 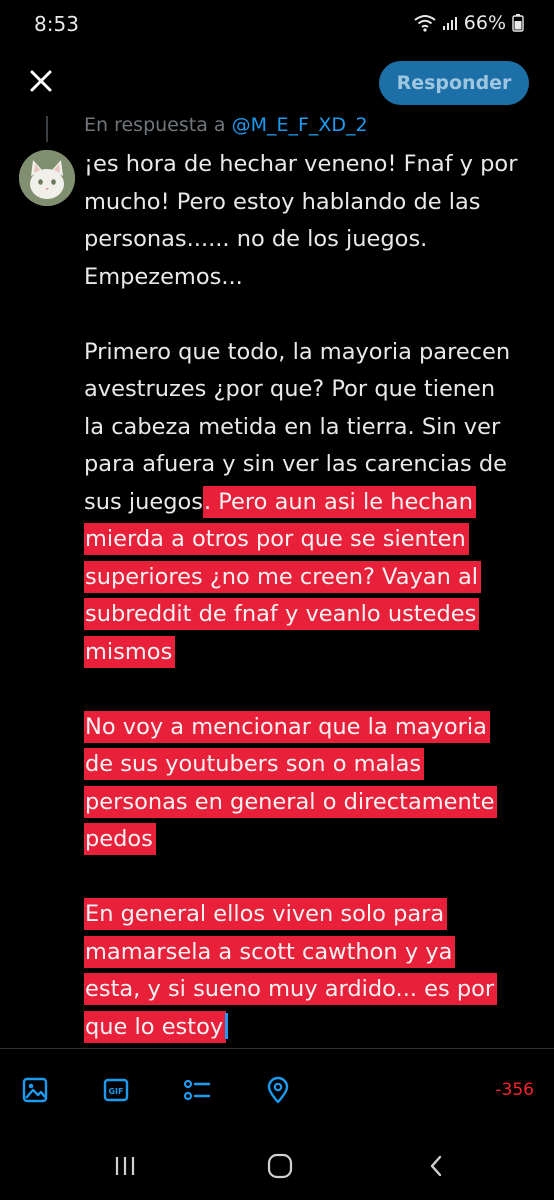 I want to click on text-line-highlighted: mismos, so click(x=314, y=653).